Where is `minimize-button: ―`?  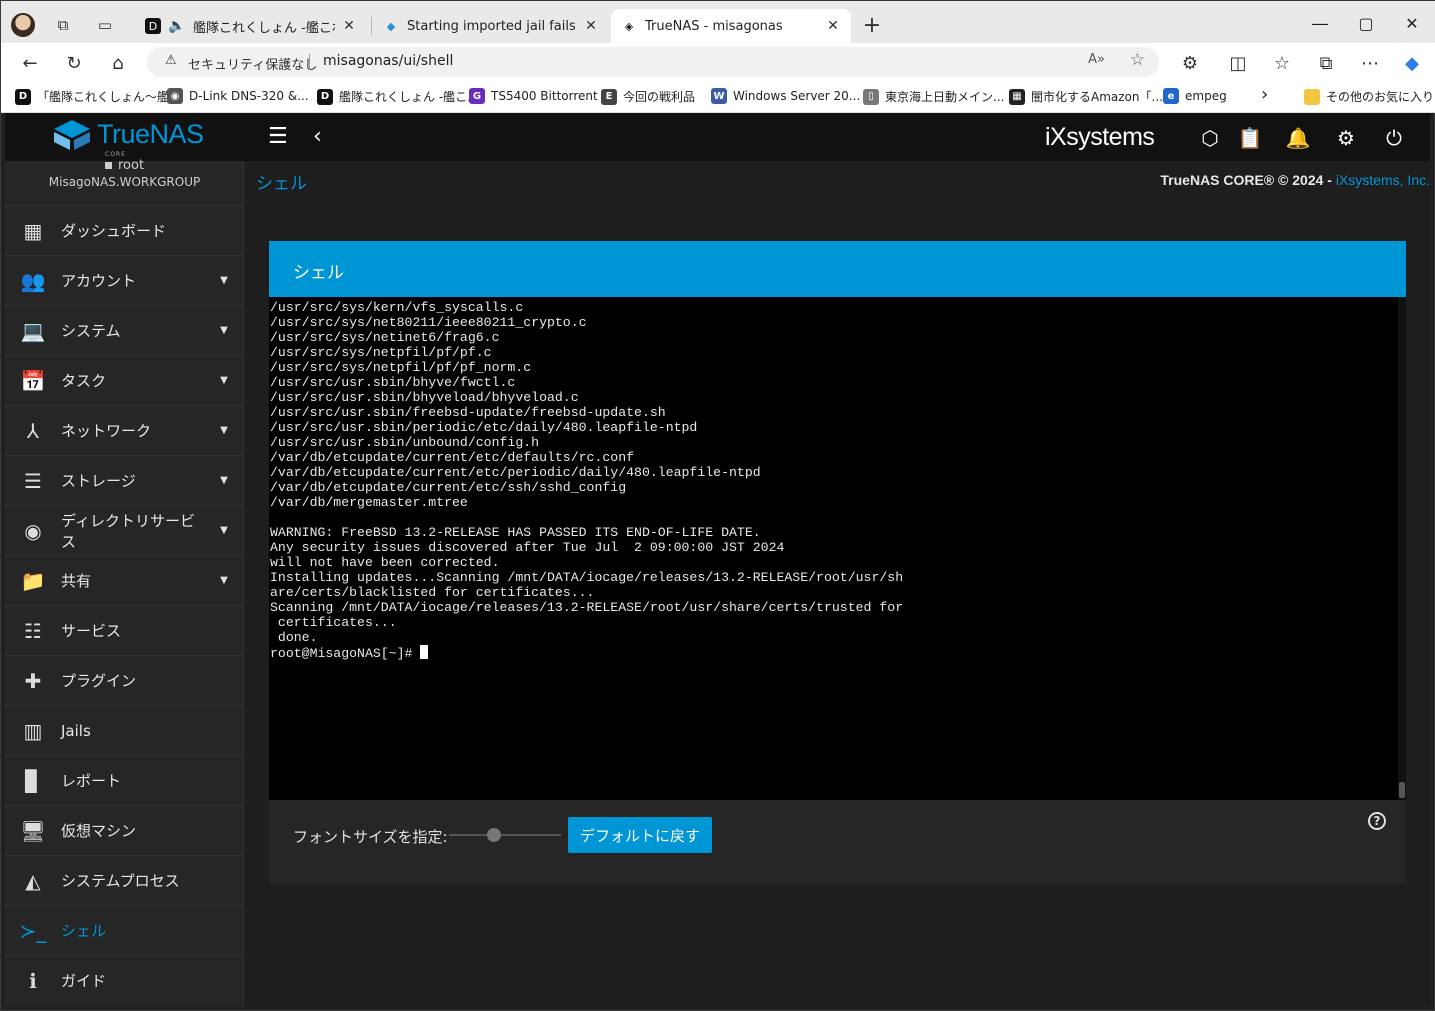 minimize-button: ― is located at coordinates (1320, 23).